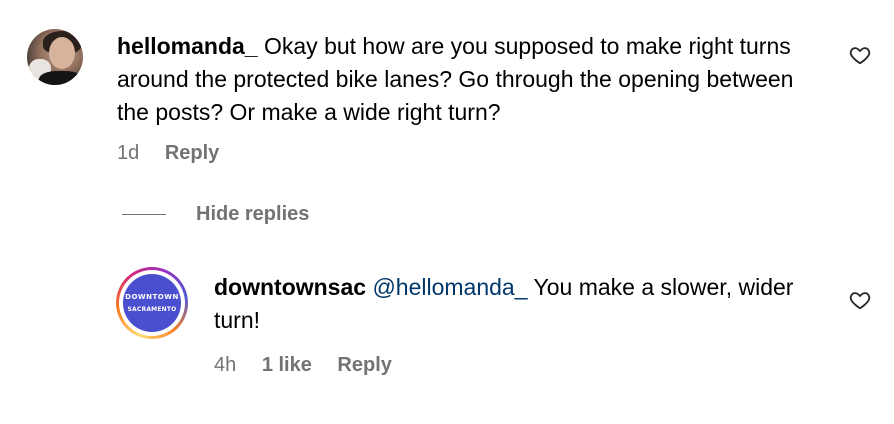 The image size is (894, 424). I want to click on avatar-face, so click(62, 53).